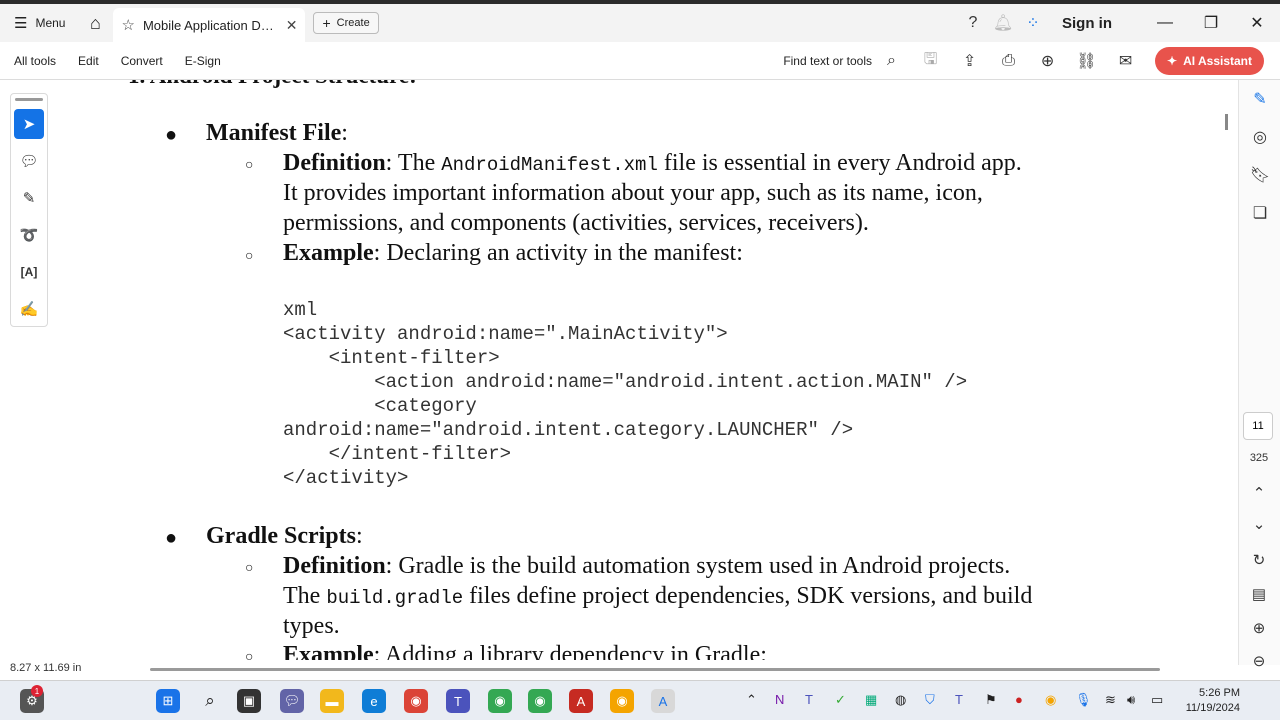 The height and width of the screenshot is (720, 1280). Describe the element at coordinates (900, 700) in the screenshot. I see `tray-app-3-icon: ◍` at that location.